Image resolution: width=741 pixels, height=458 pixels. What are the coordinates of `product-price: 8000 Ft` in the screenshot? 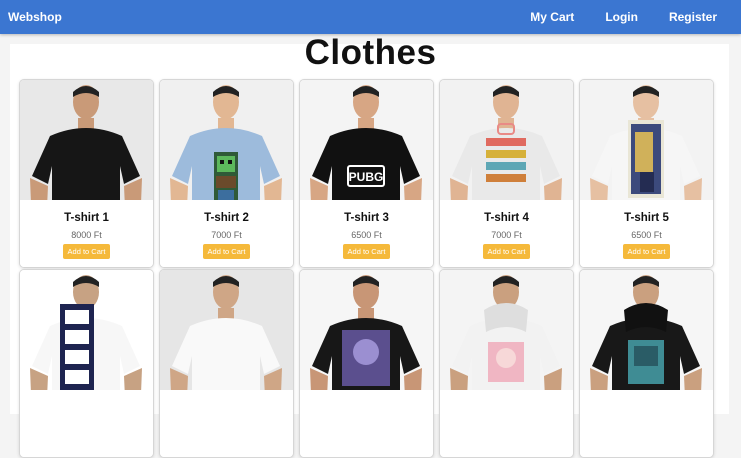 It's located at (86, 235).